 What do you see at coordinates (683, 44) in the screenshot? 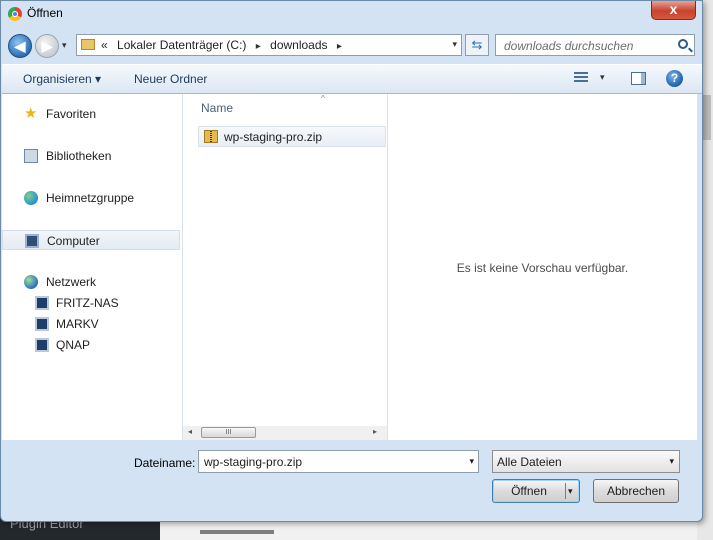
I see `search-icon` at bounding box center [683, 44].